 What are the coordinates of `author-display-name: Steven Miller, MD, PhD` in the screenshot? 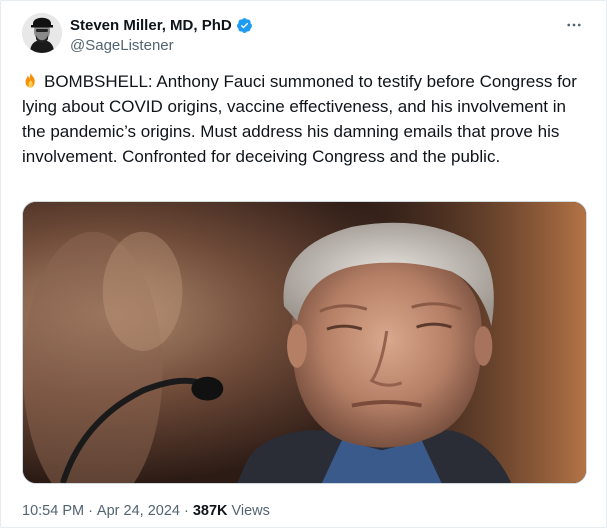 It's located at (151, 25).